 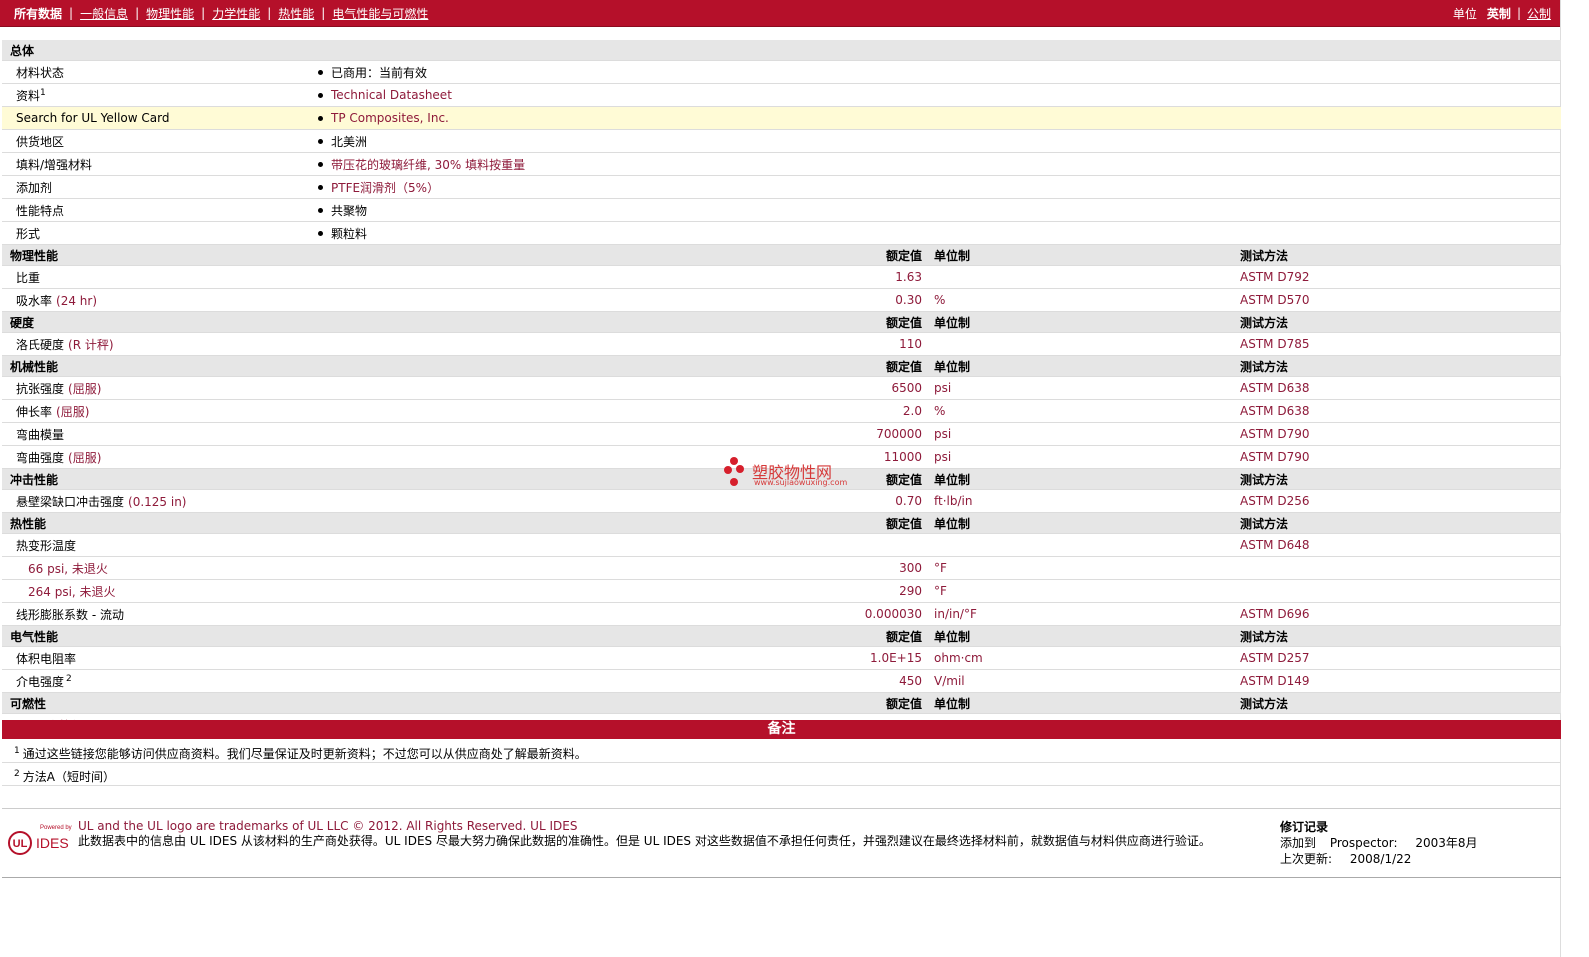 What do you see at coordinates (828, 545) in the screenshot?
I see `property-value` at bounding box center [828, 545].